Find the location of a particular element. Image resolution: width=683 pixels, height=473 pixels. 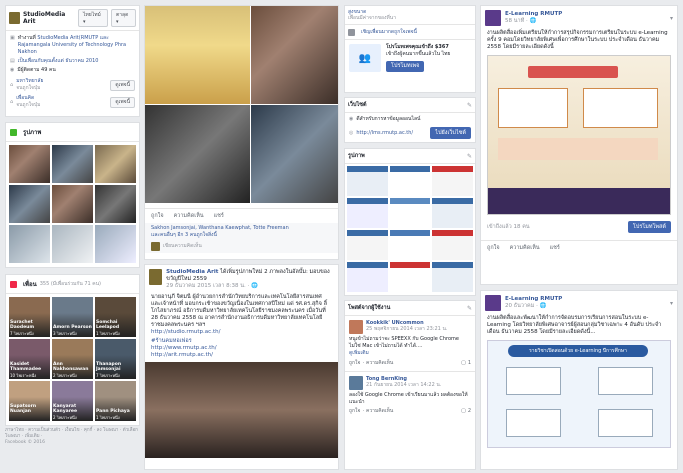

invite-link: เชิญเพื่อนมากดถูกใจเพจนี้ is located at coordinates (389, 32).